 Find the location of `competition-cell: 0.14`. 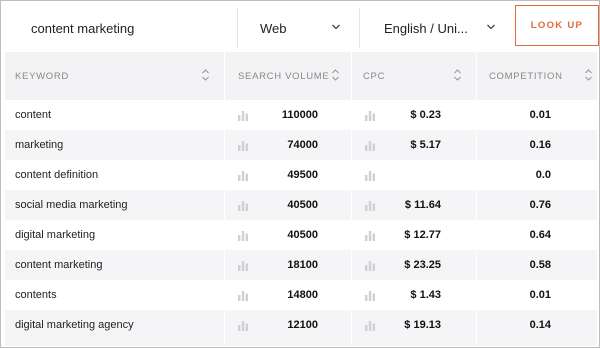

competition-cell: 0.14 is located at coordinates (540, 325).